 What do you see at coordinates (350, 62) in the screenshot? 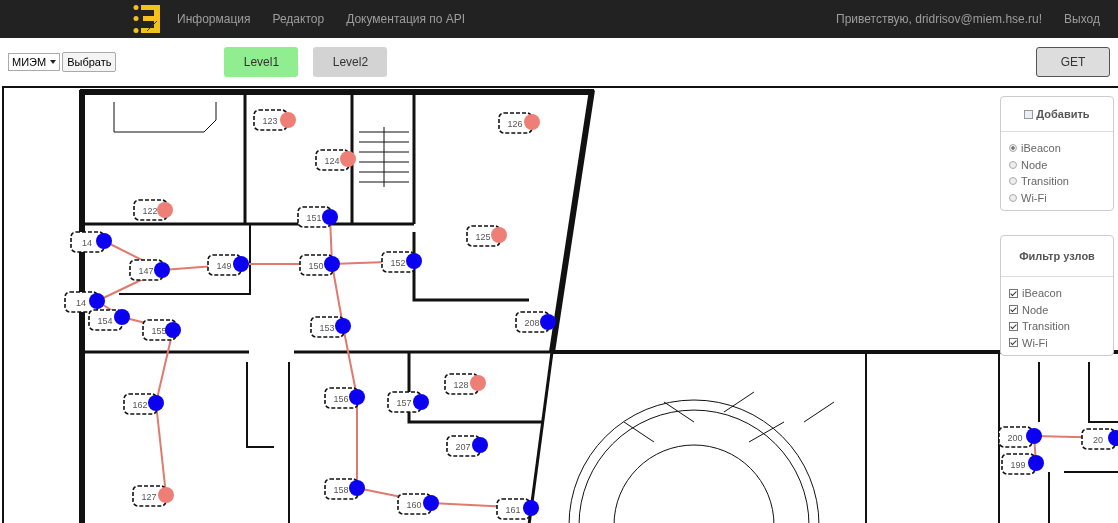
I see `level-tab: Level2` at bounding box center [350, 62].